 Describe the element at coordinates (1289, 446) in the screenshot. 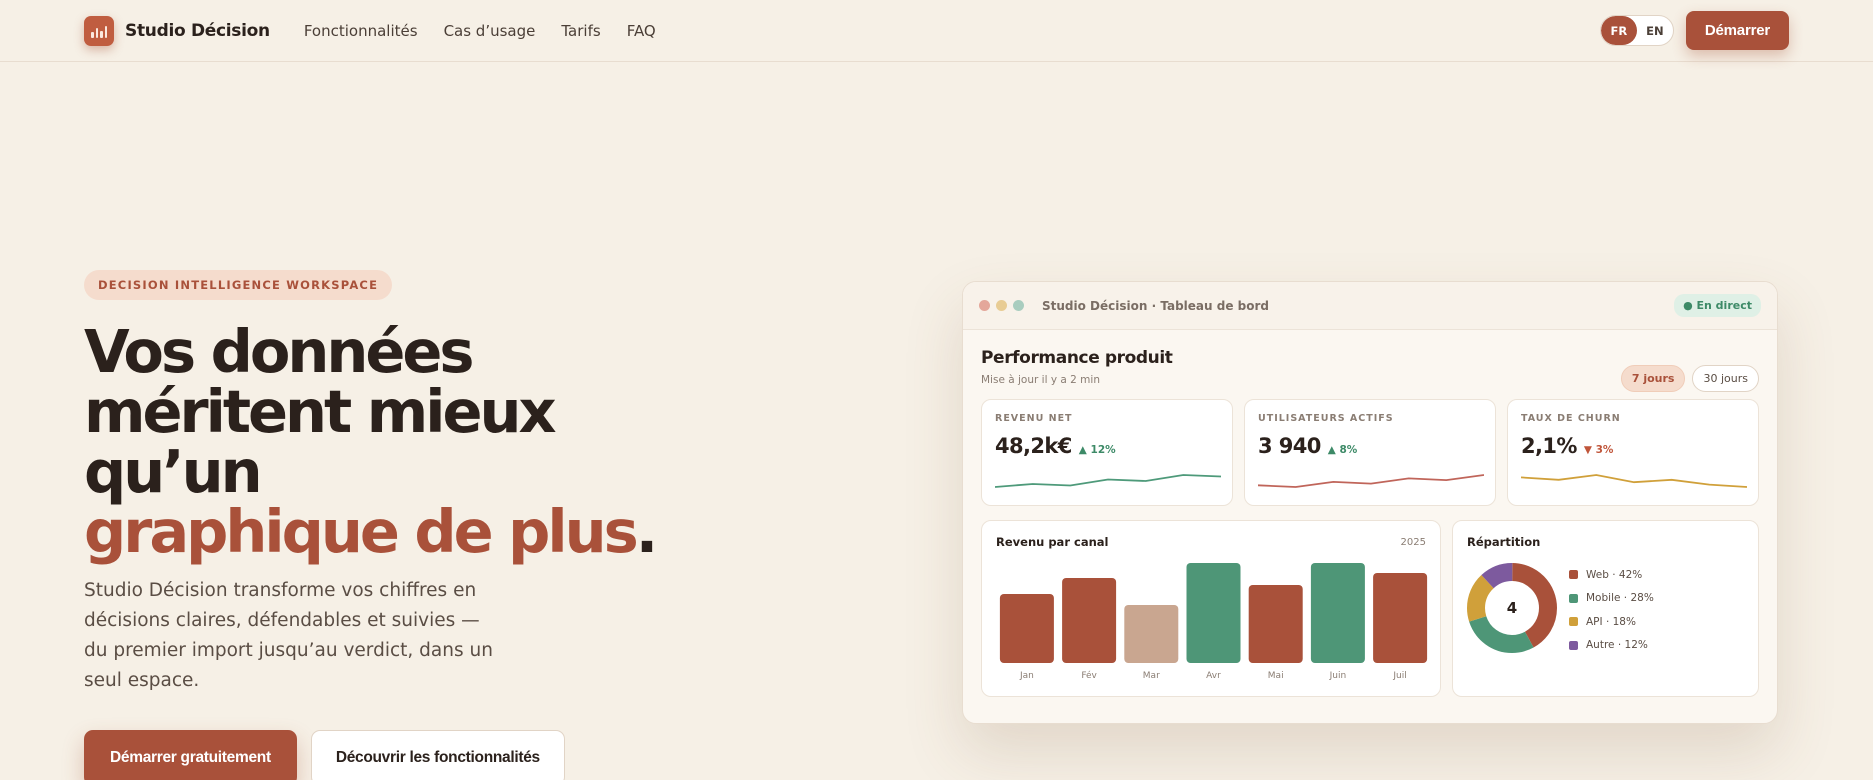

I see `kpi-value: 3 940` at that location.